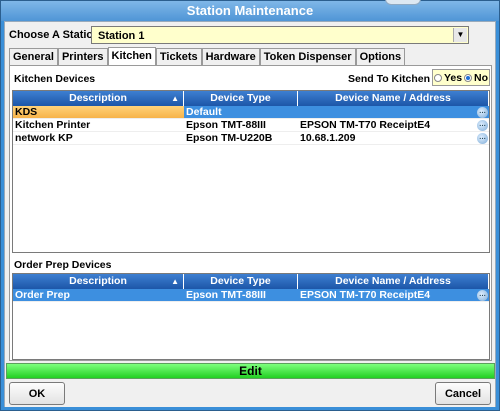  Describe the element at coordinates (33, 56) in the screenshot. I see `tab-general: General` at that location.